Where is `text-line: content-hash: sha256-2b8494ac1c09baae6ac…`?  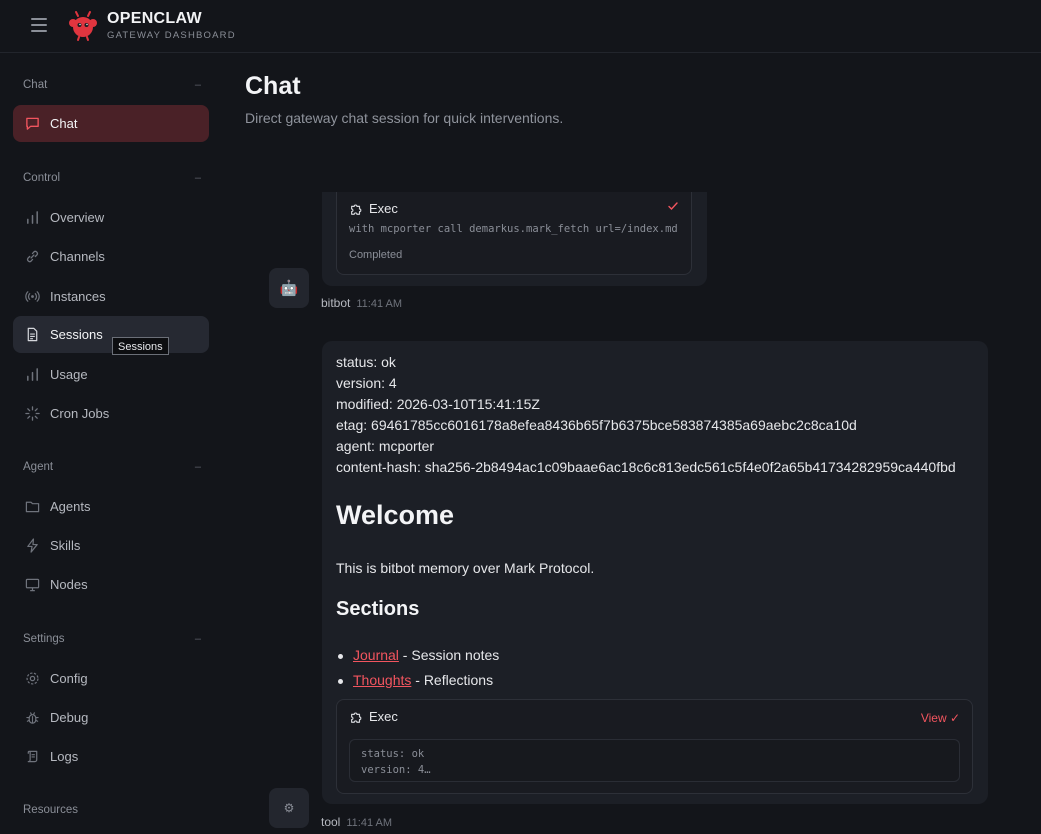
text-line: content-hash: sha256-2b8494ac1c09baae6ac… is located at coordinates (646, 467).